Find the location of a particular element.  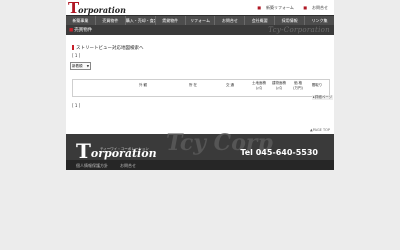

header-land-area: 土地面積 (㎡) is located at coordinates (259, 85).